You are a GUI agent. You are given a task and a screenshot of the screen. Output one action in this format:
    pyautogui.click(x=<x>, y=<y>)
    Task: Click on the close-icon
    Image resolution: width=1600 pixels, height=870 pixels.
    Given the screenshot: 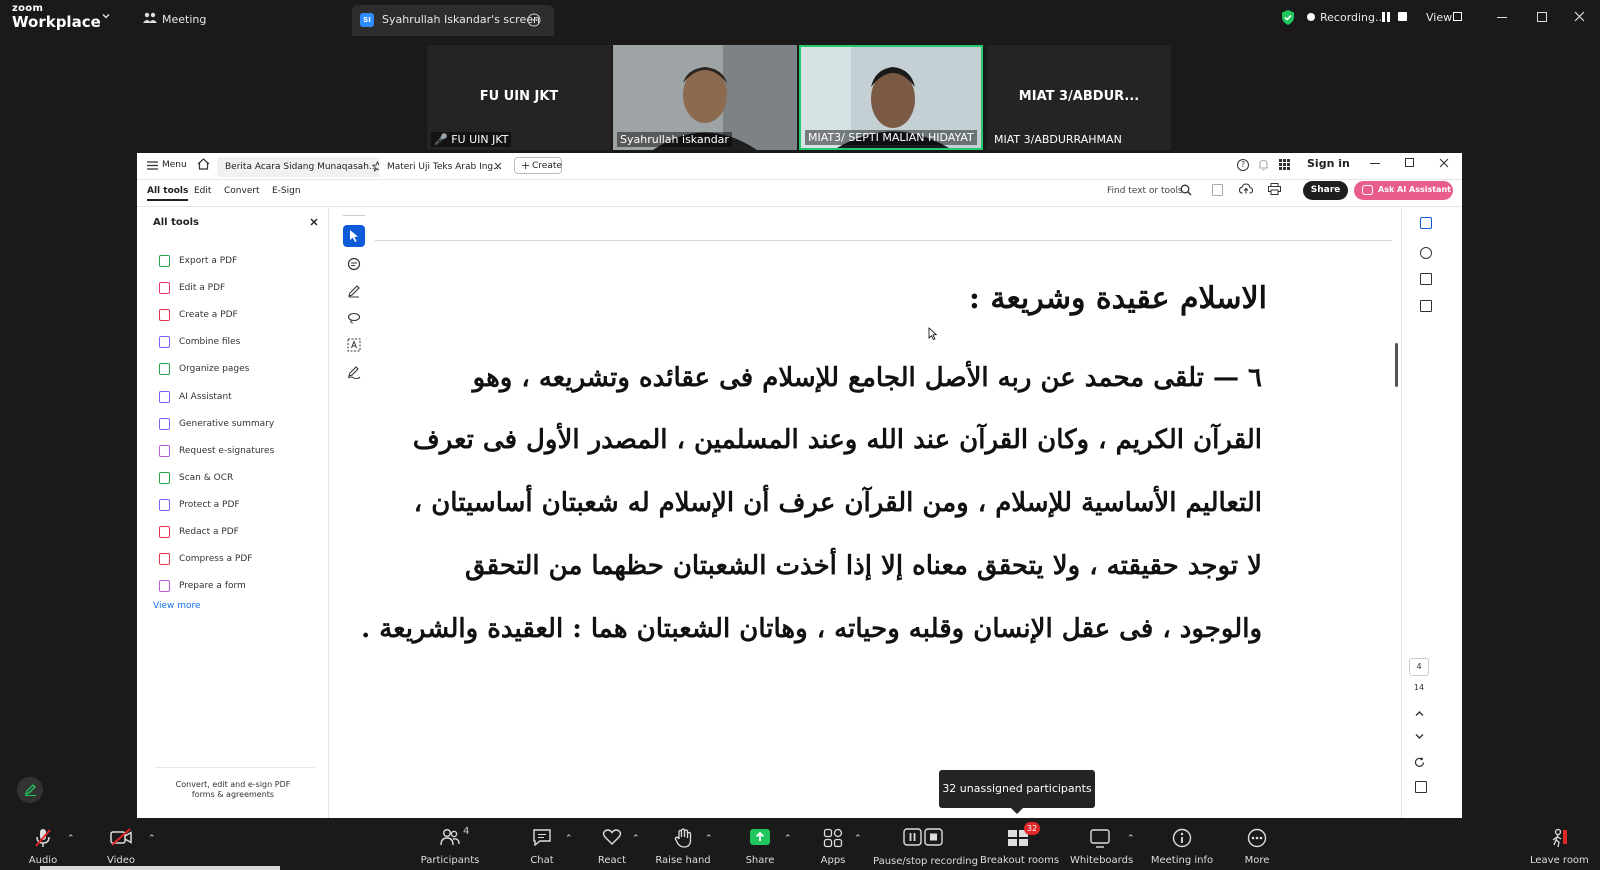 What is the action you would take?
    pyautogui.click(x=1579, y=16)
    